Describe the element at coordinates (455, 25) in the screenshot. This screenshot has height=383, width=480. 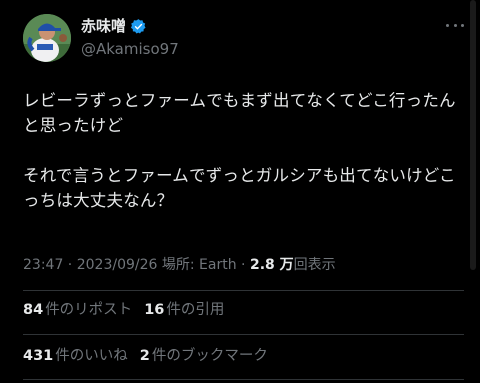
I see `more-options-icon` at that location.